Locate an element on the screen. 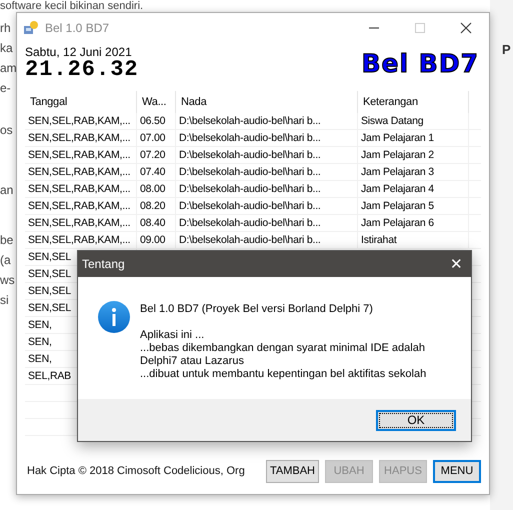 This screenshot has width=513, height=510. action-button: MENU is located at coordinates (457, 471).